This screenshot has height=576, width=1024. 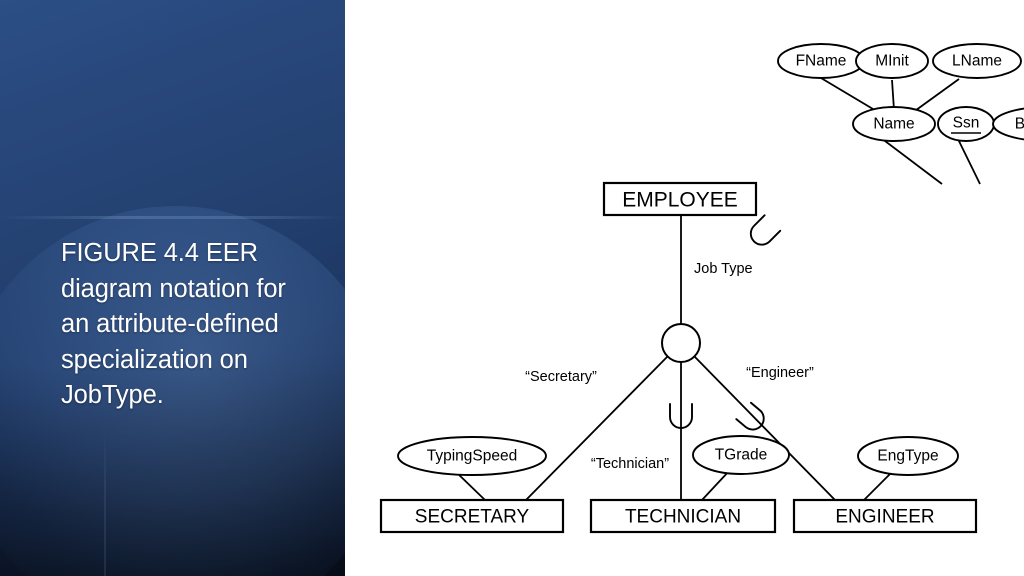 I want to click on attribute-engtype: EngType, so click(x=908, y=456).